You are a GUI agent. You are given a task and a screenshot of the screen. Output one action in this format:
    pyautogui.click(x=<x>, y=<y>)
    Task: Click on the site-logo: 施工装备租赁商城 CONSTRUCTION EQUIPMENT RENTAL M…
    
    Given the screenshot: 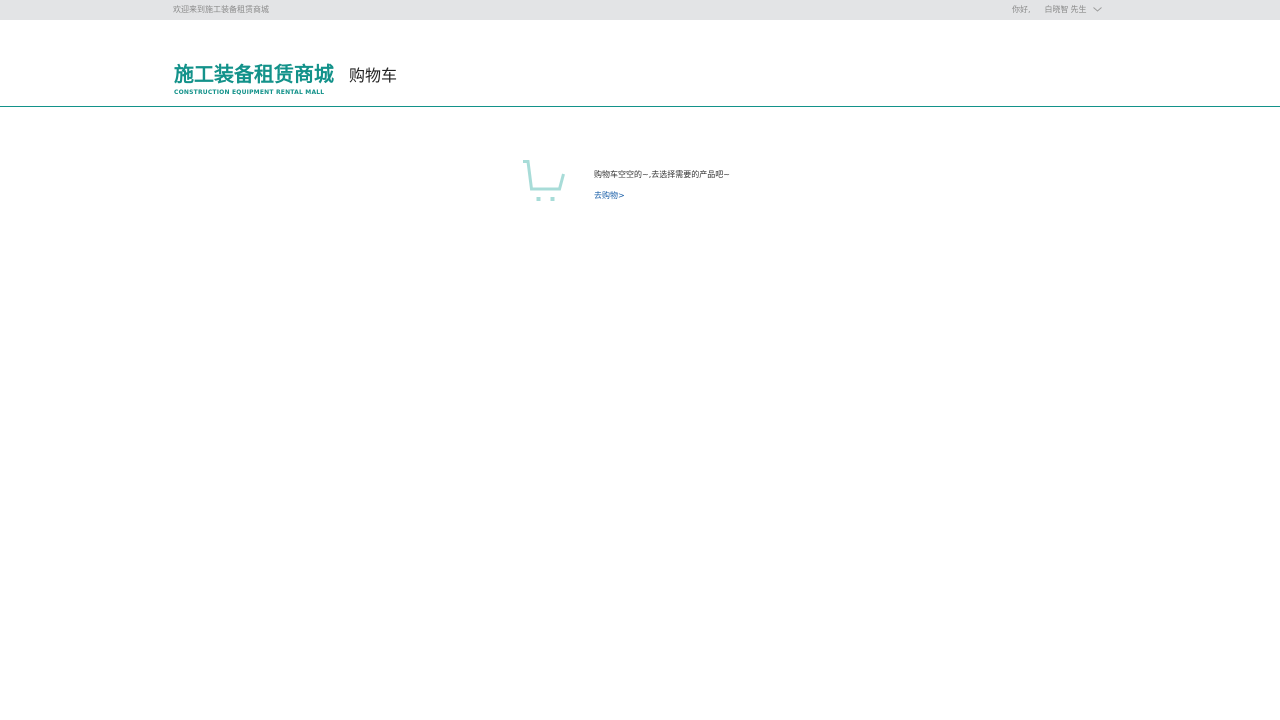 What is the action you would take?
    pyautogui.click(x=254, y=79)
    